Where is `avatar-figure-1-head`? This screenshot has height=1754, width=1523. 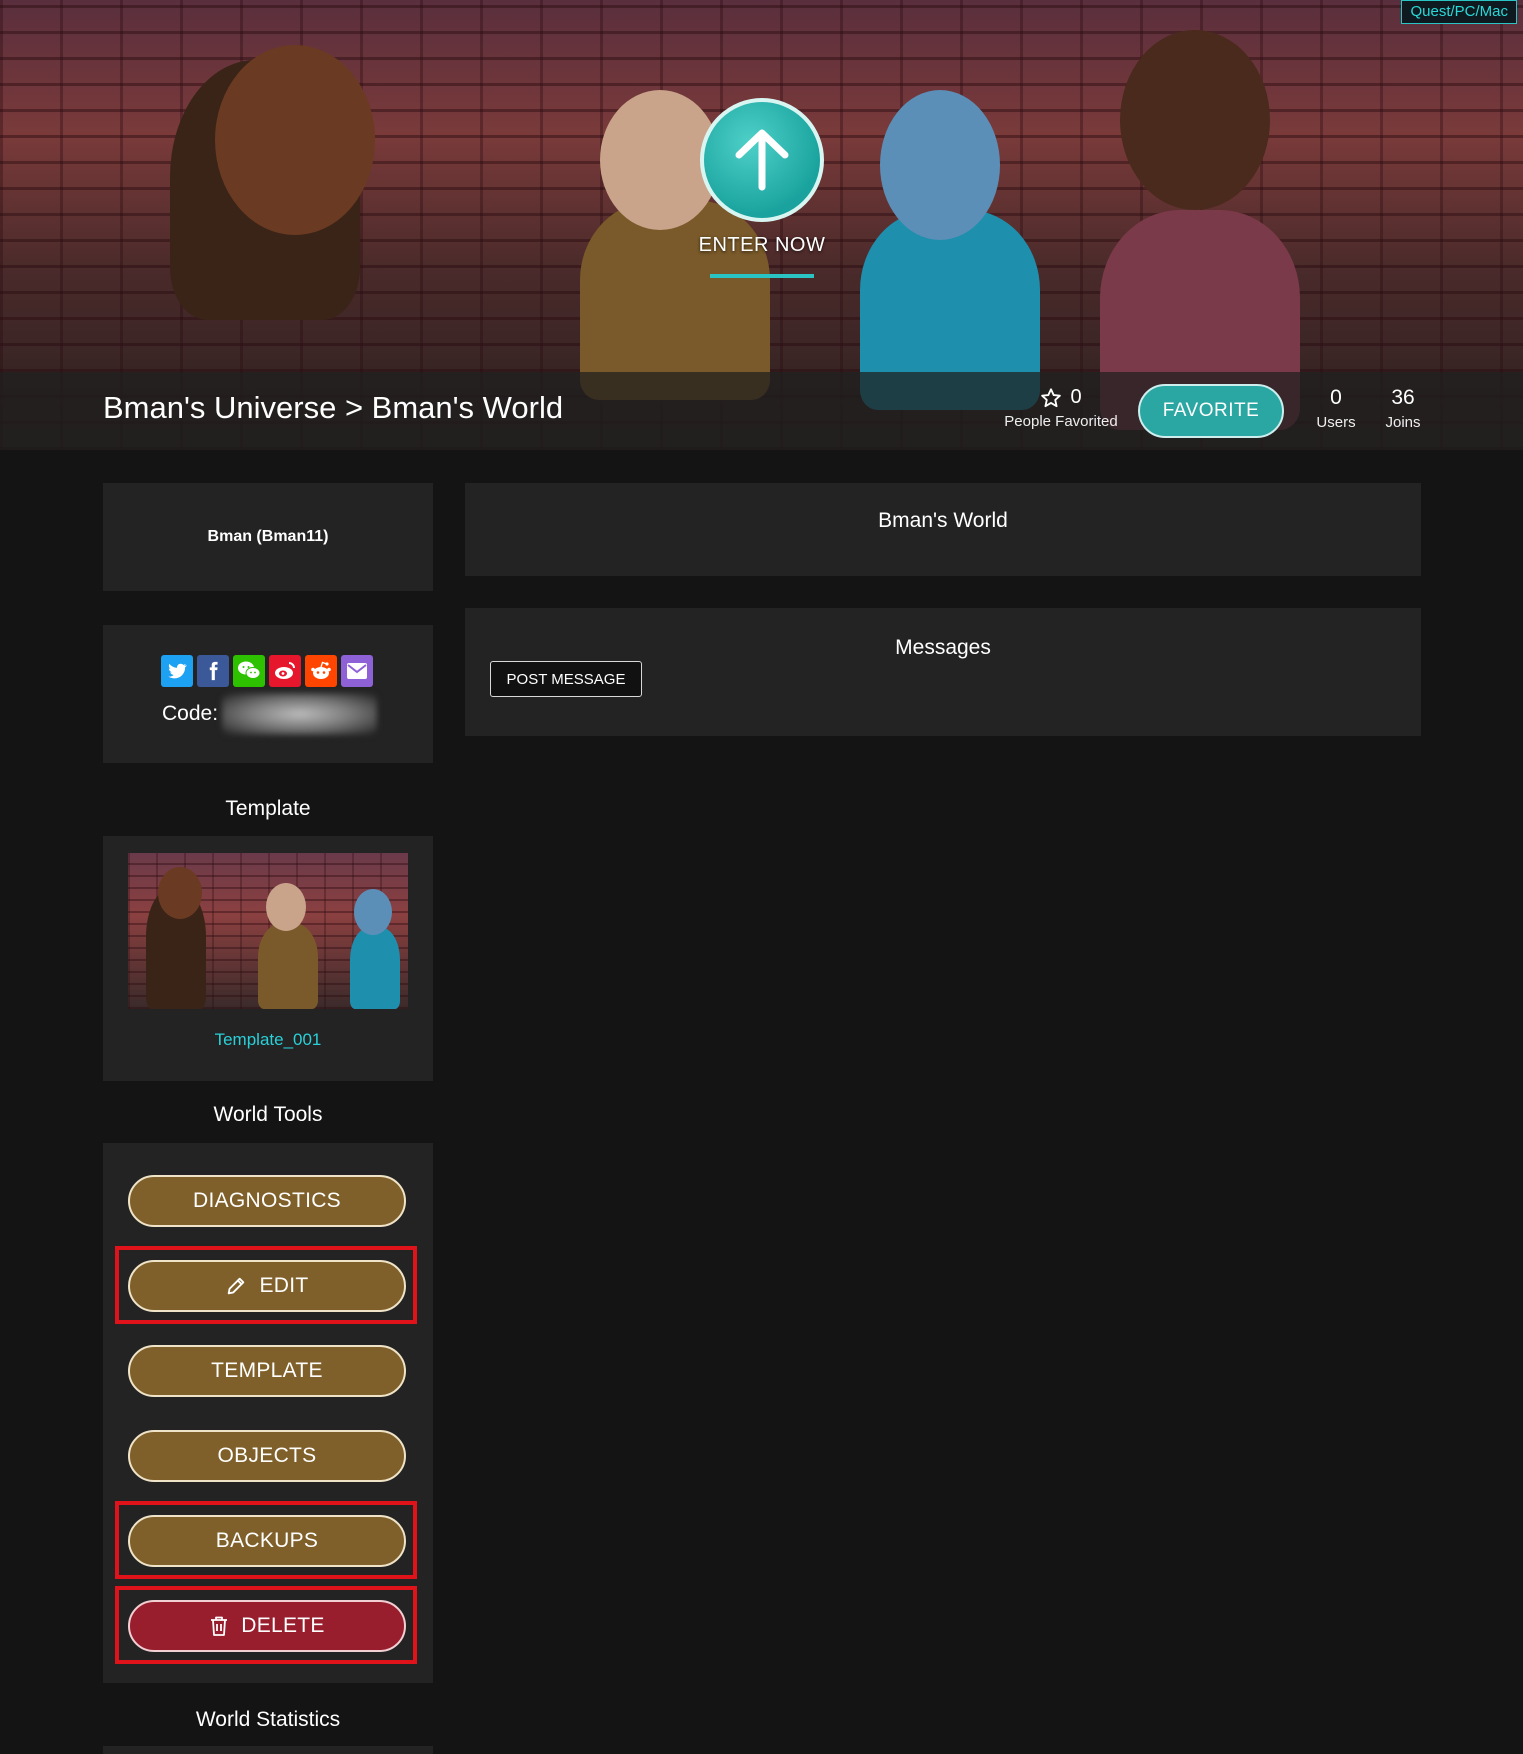
avatar-figure-1-head is located at coordinates (295, 140).